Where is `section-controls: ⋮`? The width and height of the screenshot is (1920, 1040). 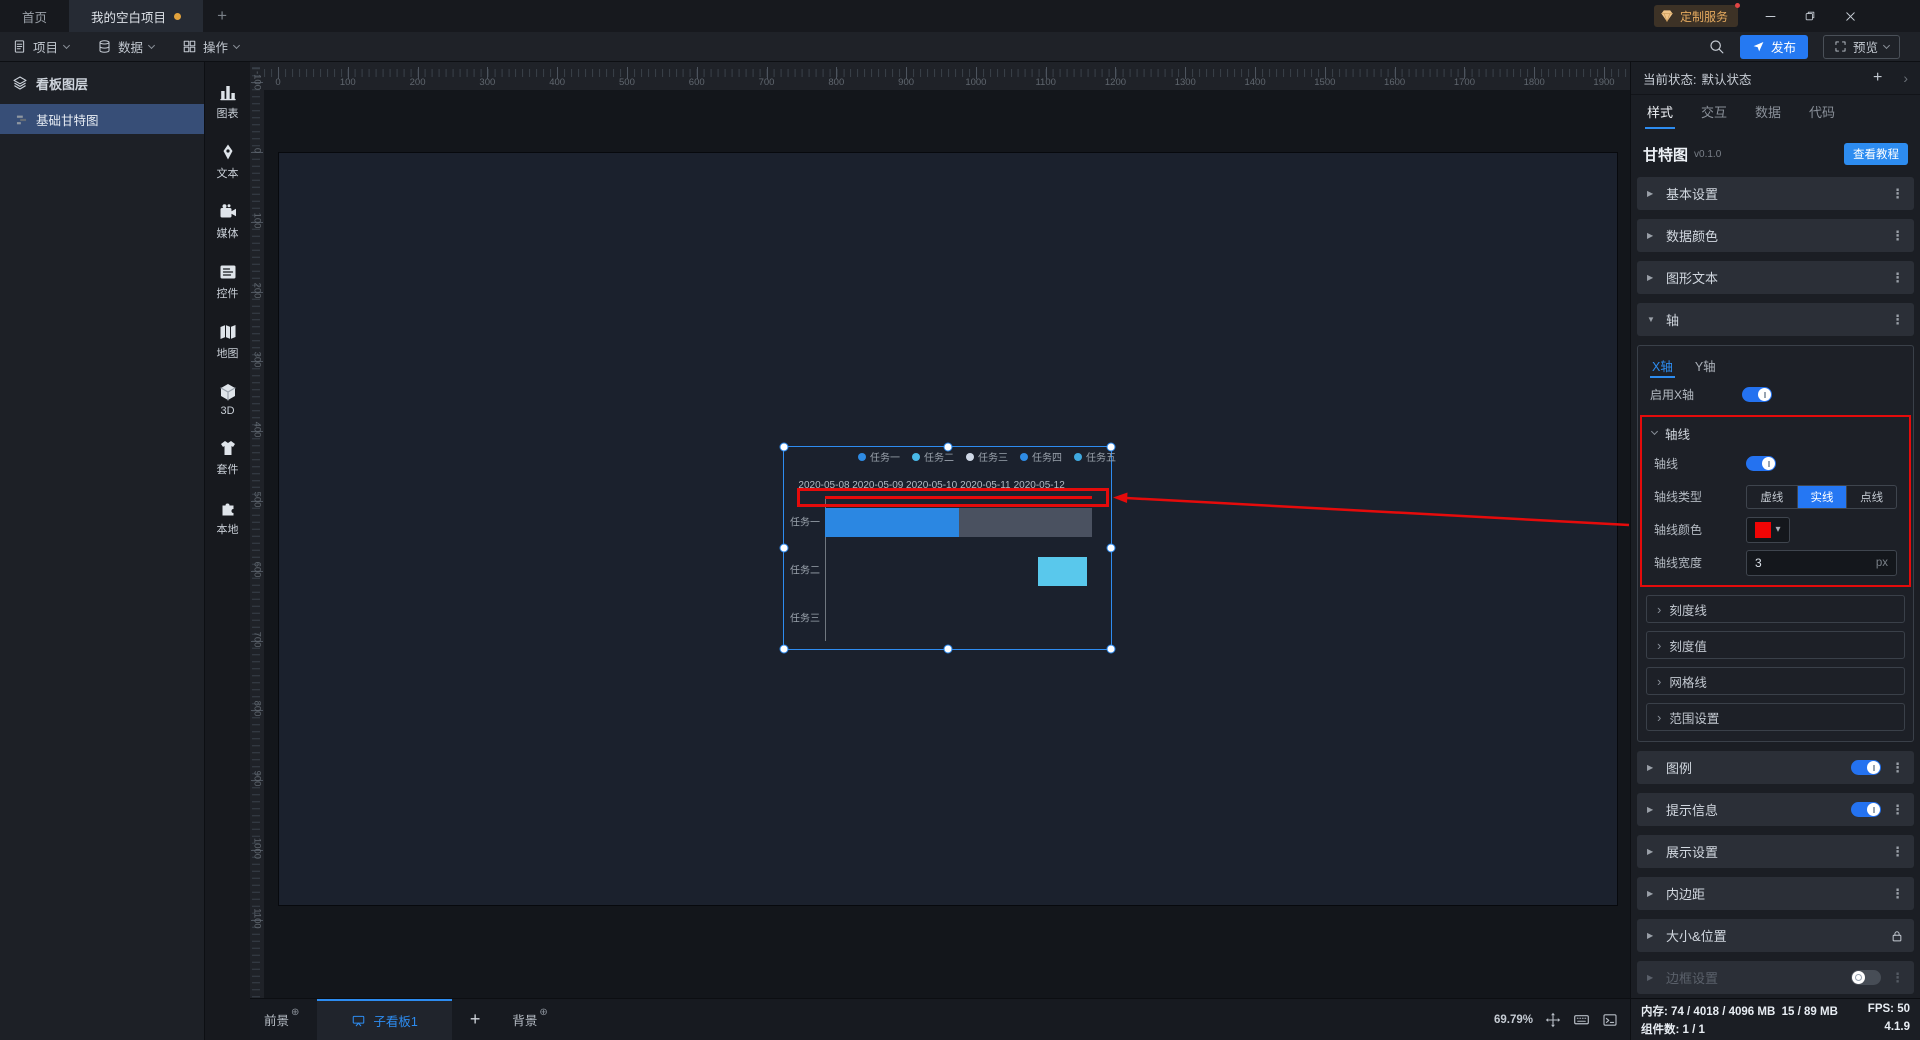 section-controls: ⋮ is located at coordinates (1897, 236).